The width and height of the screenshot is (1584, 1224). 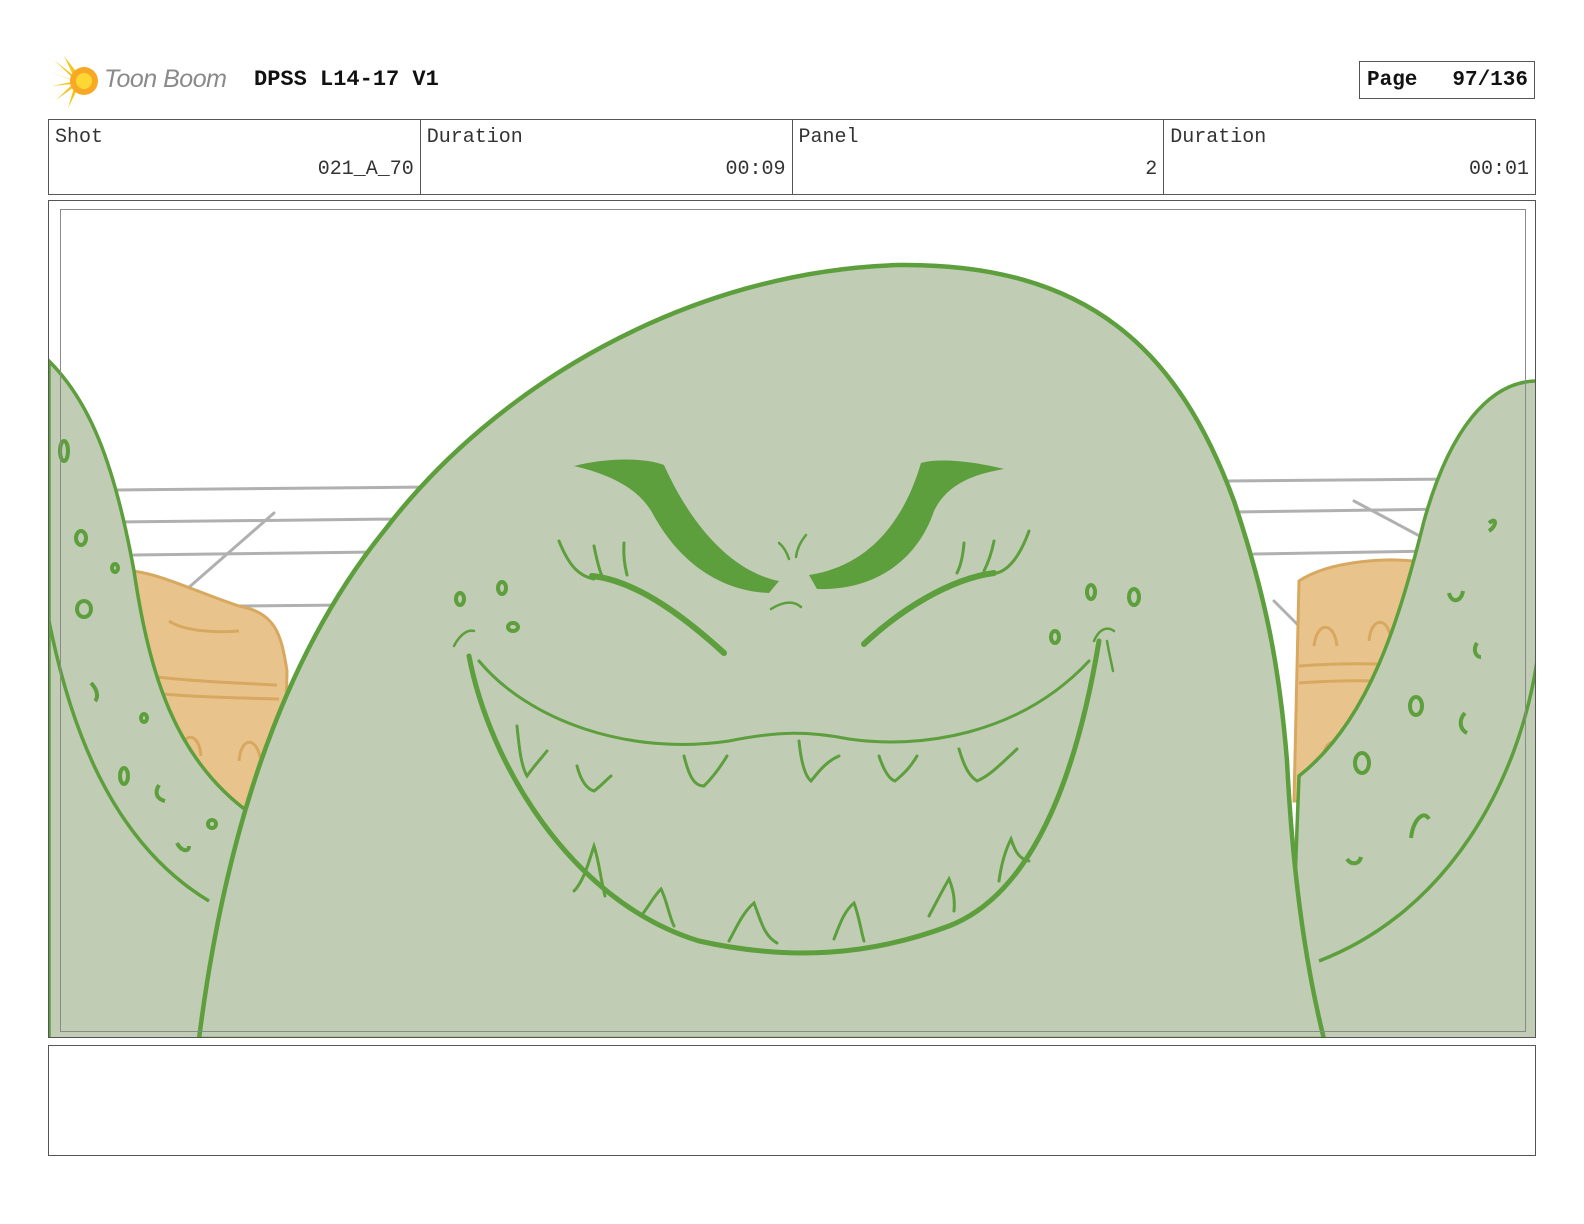 I want to click on panel-notes, so click(x=792, y=1100).